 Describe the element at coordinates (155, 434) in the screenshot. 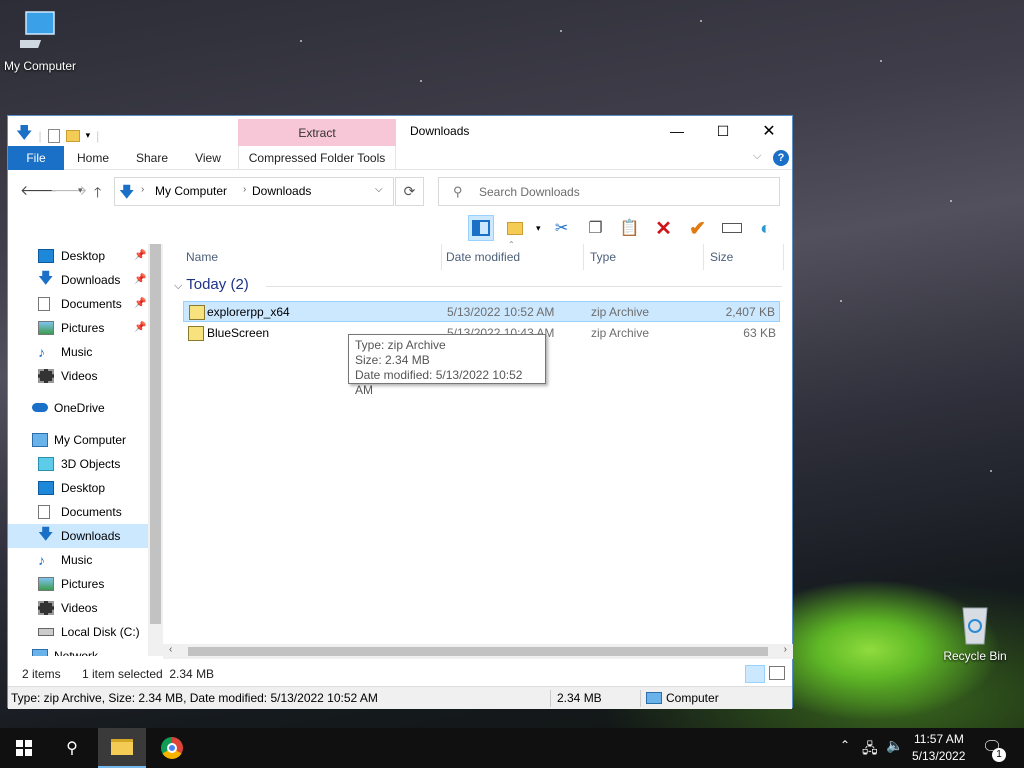

I see `nav-pane-scrollbar-thumb` at that location.